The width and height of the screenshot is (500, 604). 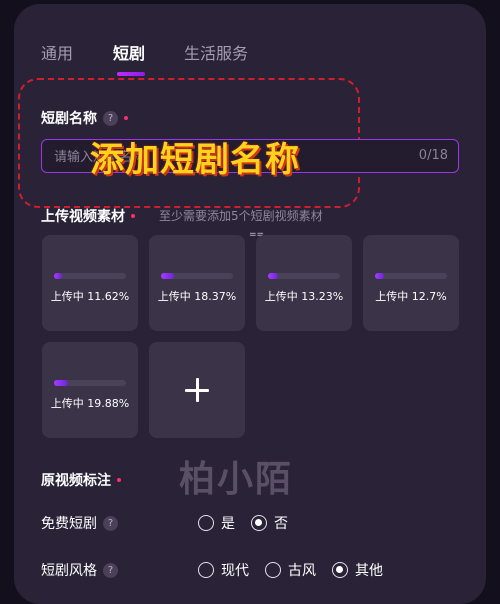 What do you see at coordinates (302, 571) in the screenshot?
I see `radio-label: 古风` at bounding box center [302, 571].